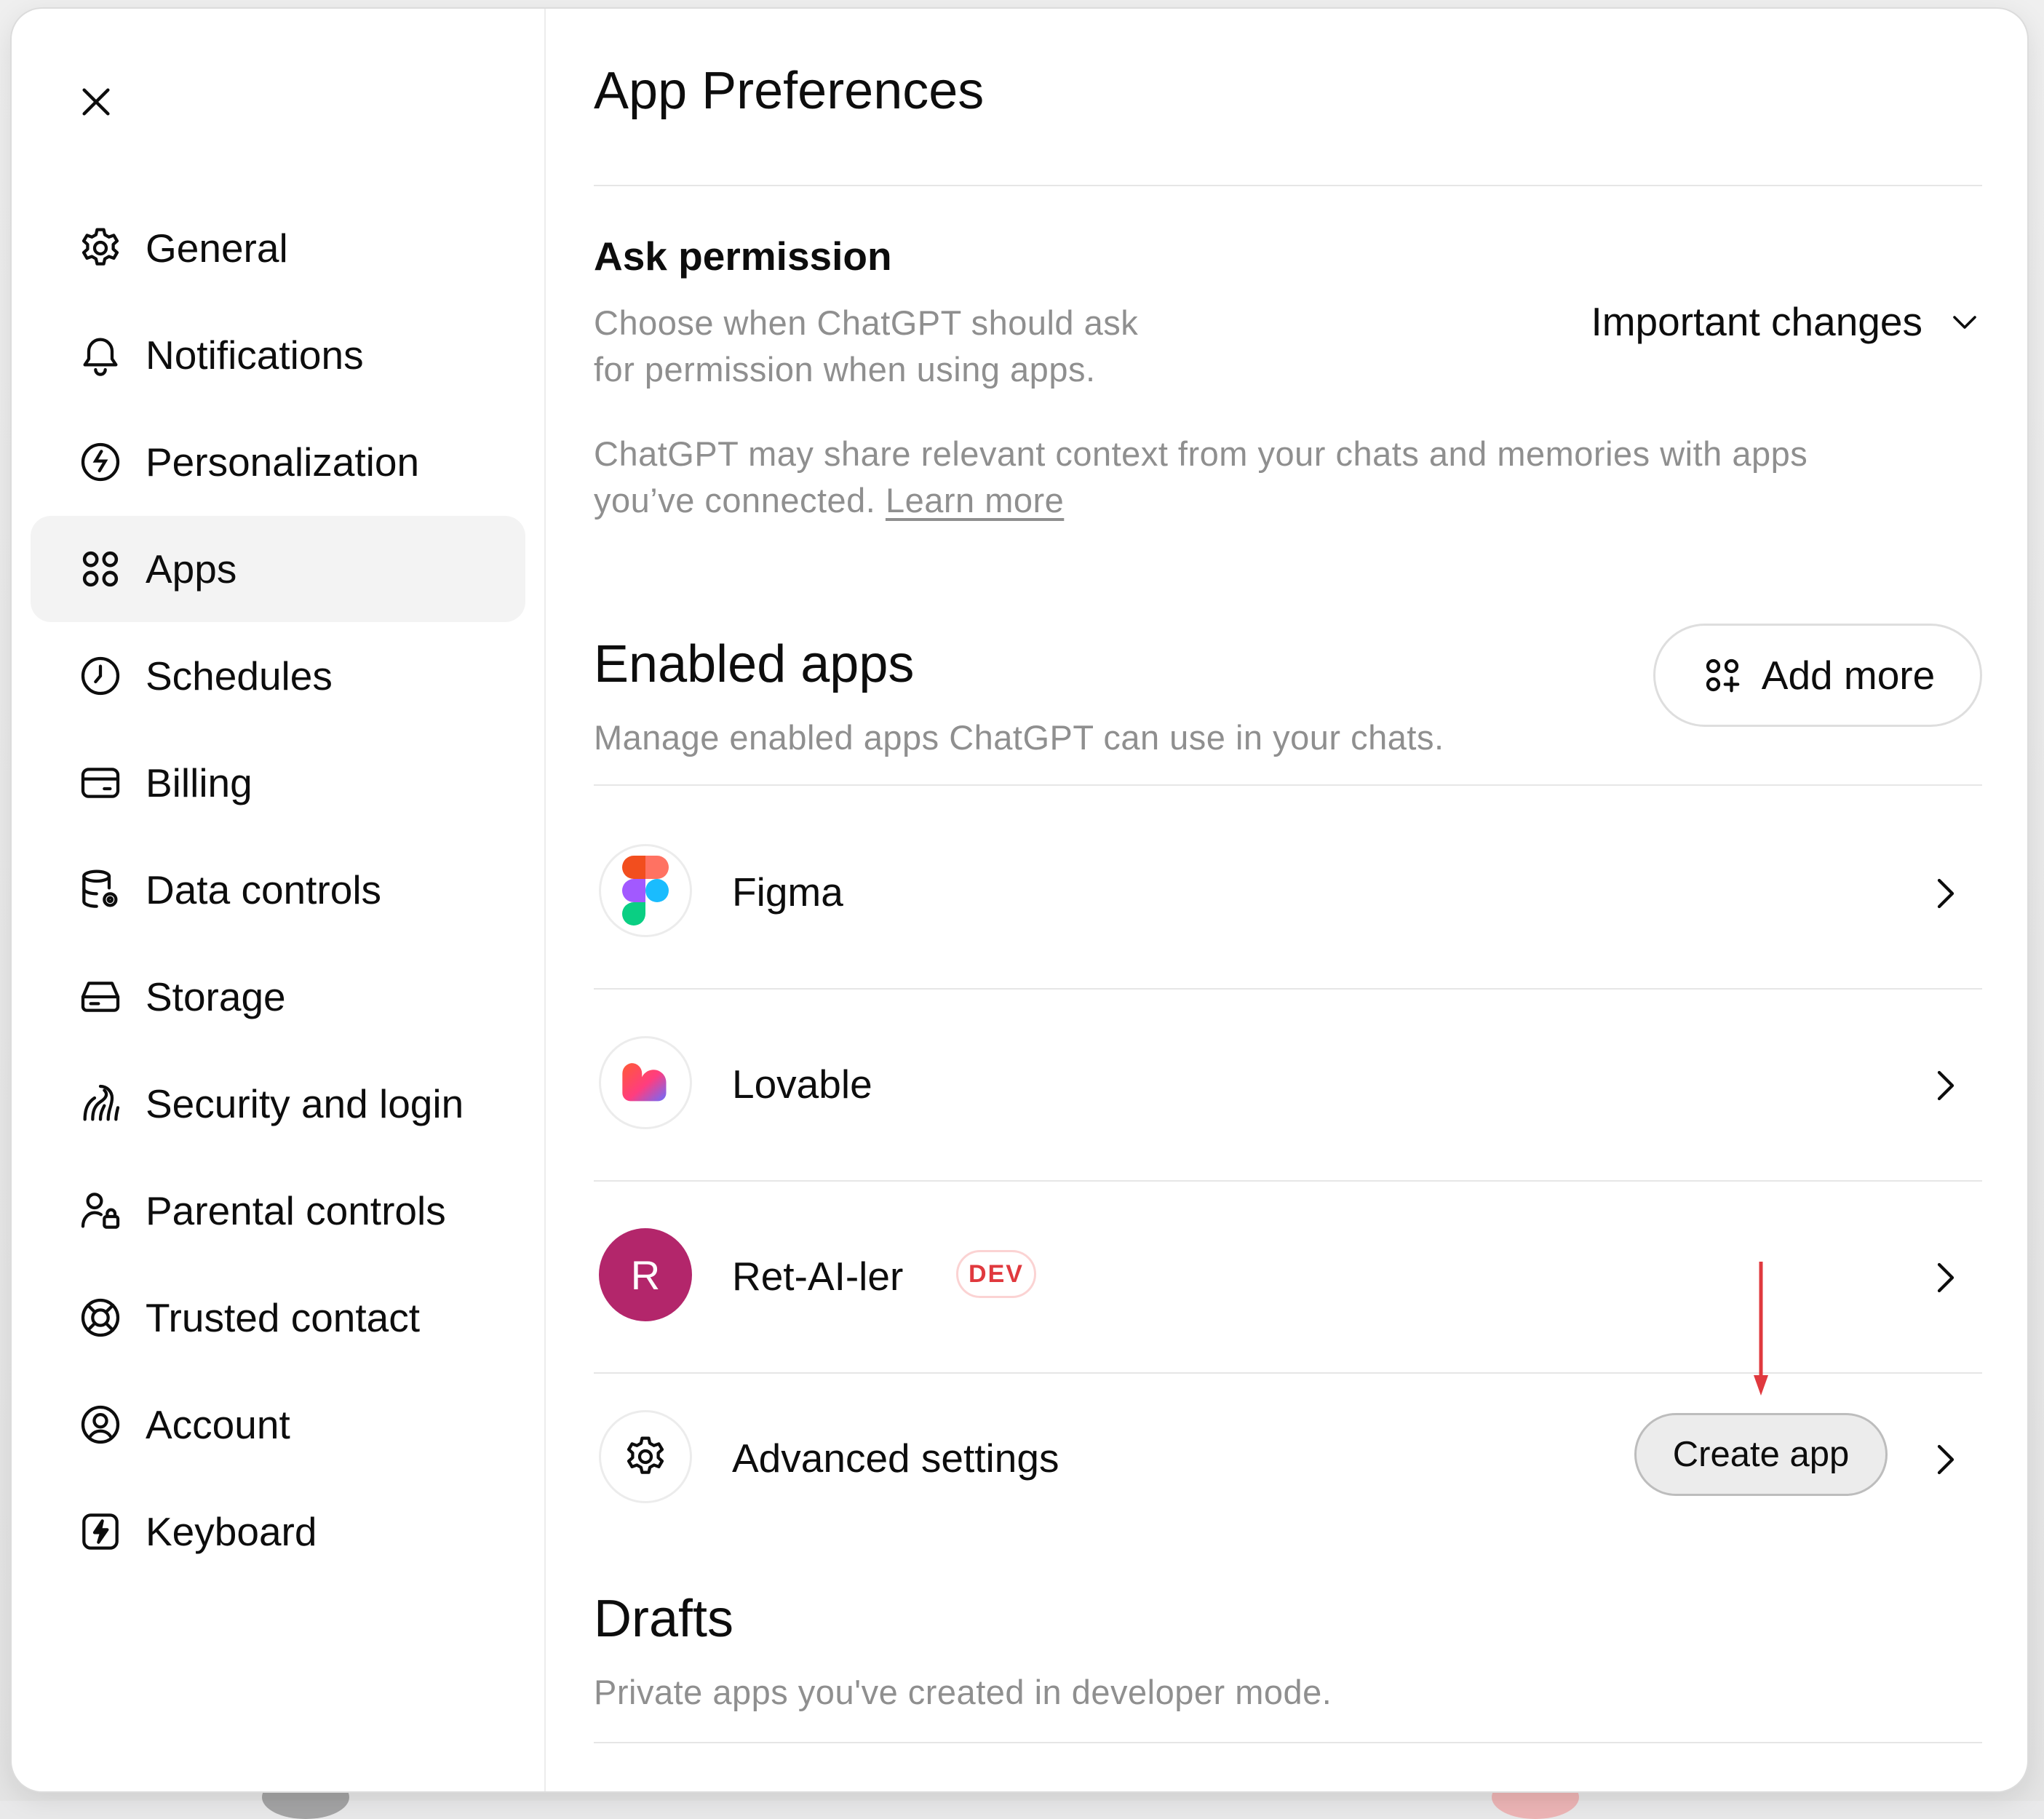 This screenshot has height=1819, width=2044. What do you see at coordinates (1756, 321) in the screenshot?
I see `permission-select-value: Important changes` at bounding box center [1756, 321].